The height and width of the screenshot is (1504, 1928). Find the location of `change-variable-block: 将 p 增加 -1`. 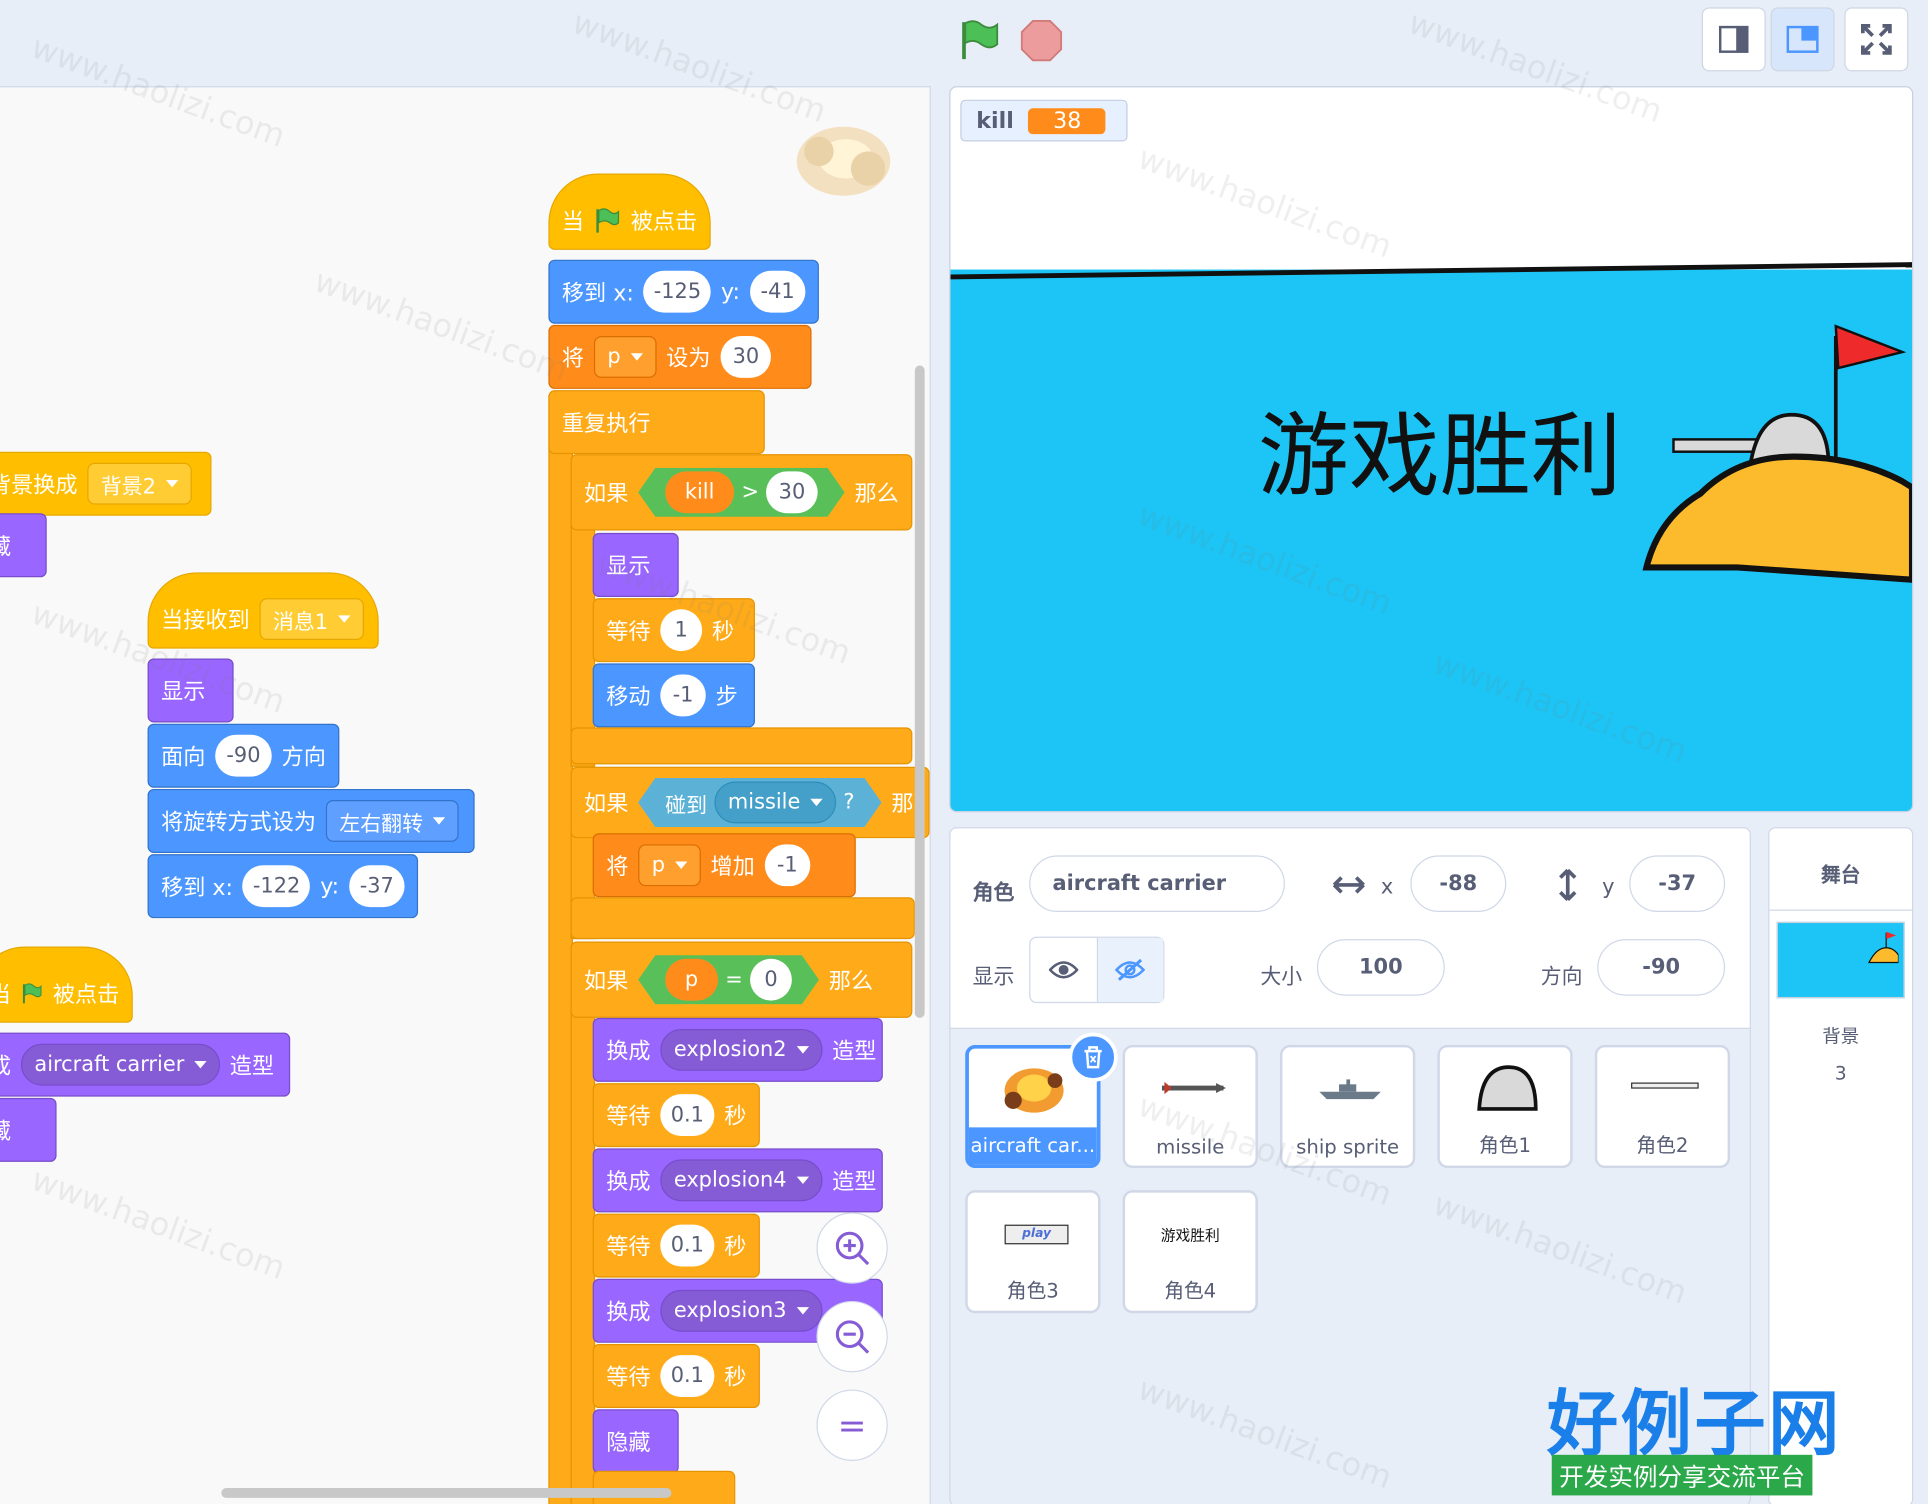

change-variable-block: 将 p 增加 -1 is located at coordinates (724, 865).